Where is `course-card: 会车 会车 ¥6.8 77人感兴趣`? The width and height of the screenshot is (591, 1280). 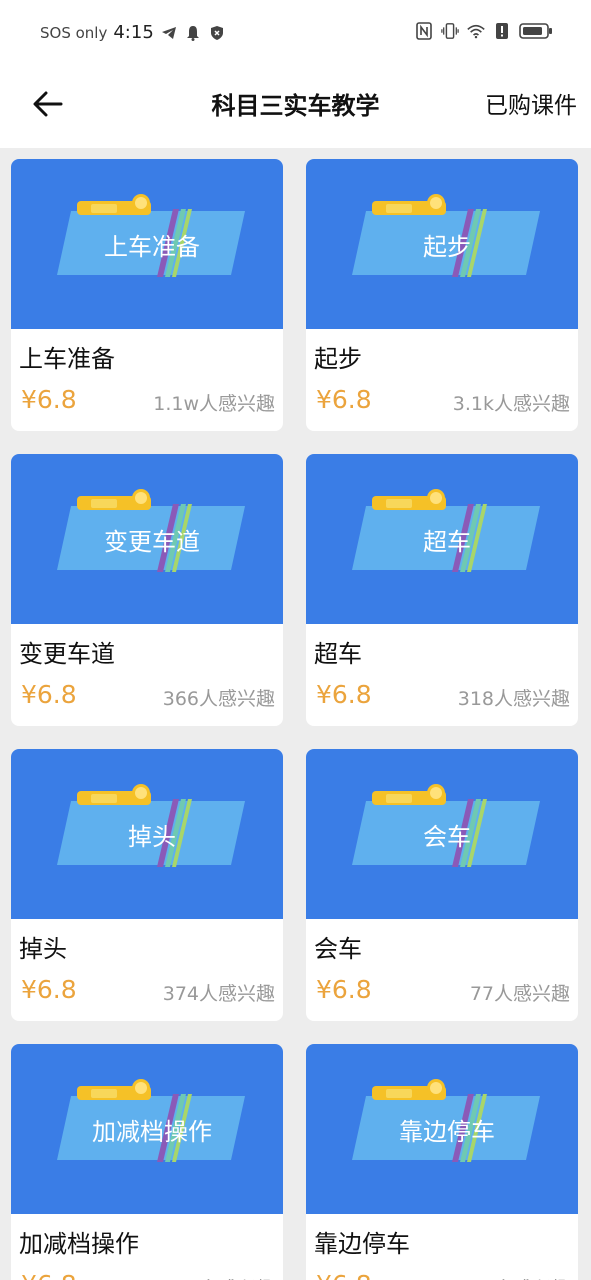 course-card: 会车 会车 ¥6.8 77人感兴趣 is located at coordinates (442, 885).